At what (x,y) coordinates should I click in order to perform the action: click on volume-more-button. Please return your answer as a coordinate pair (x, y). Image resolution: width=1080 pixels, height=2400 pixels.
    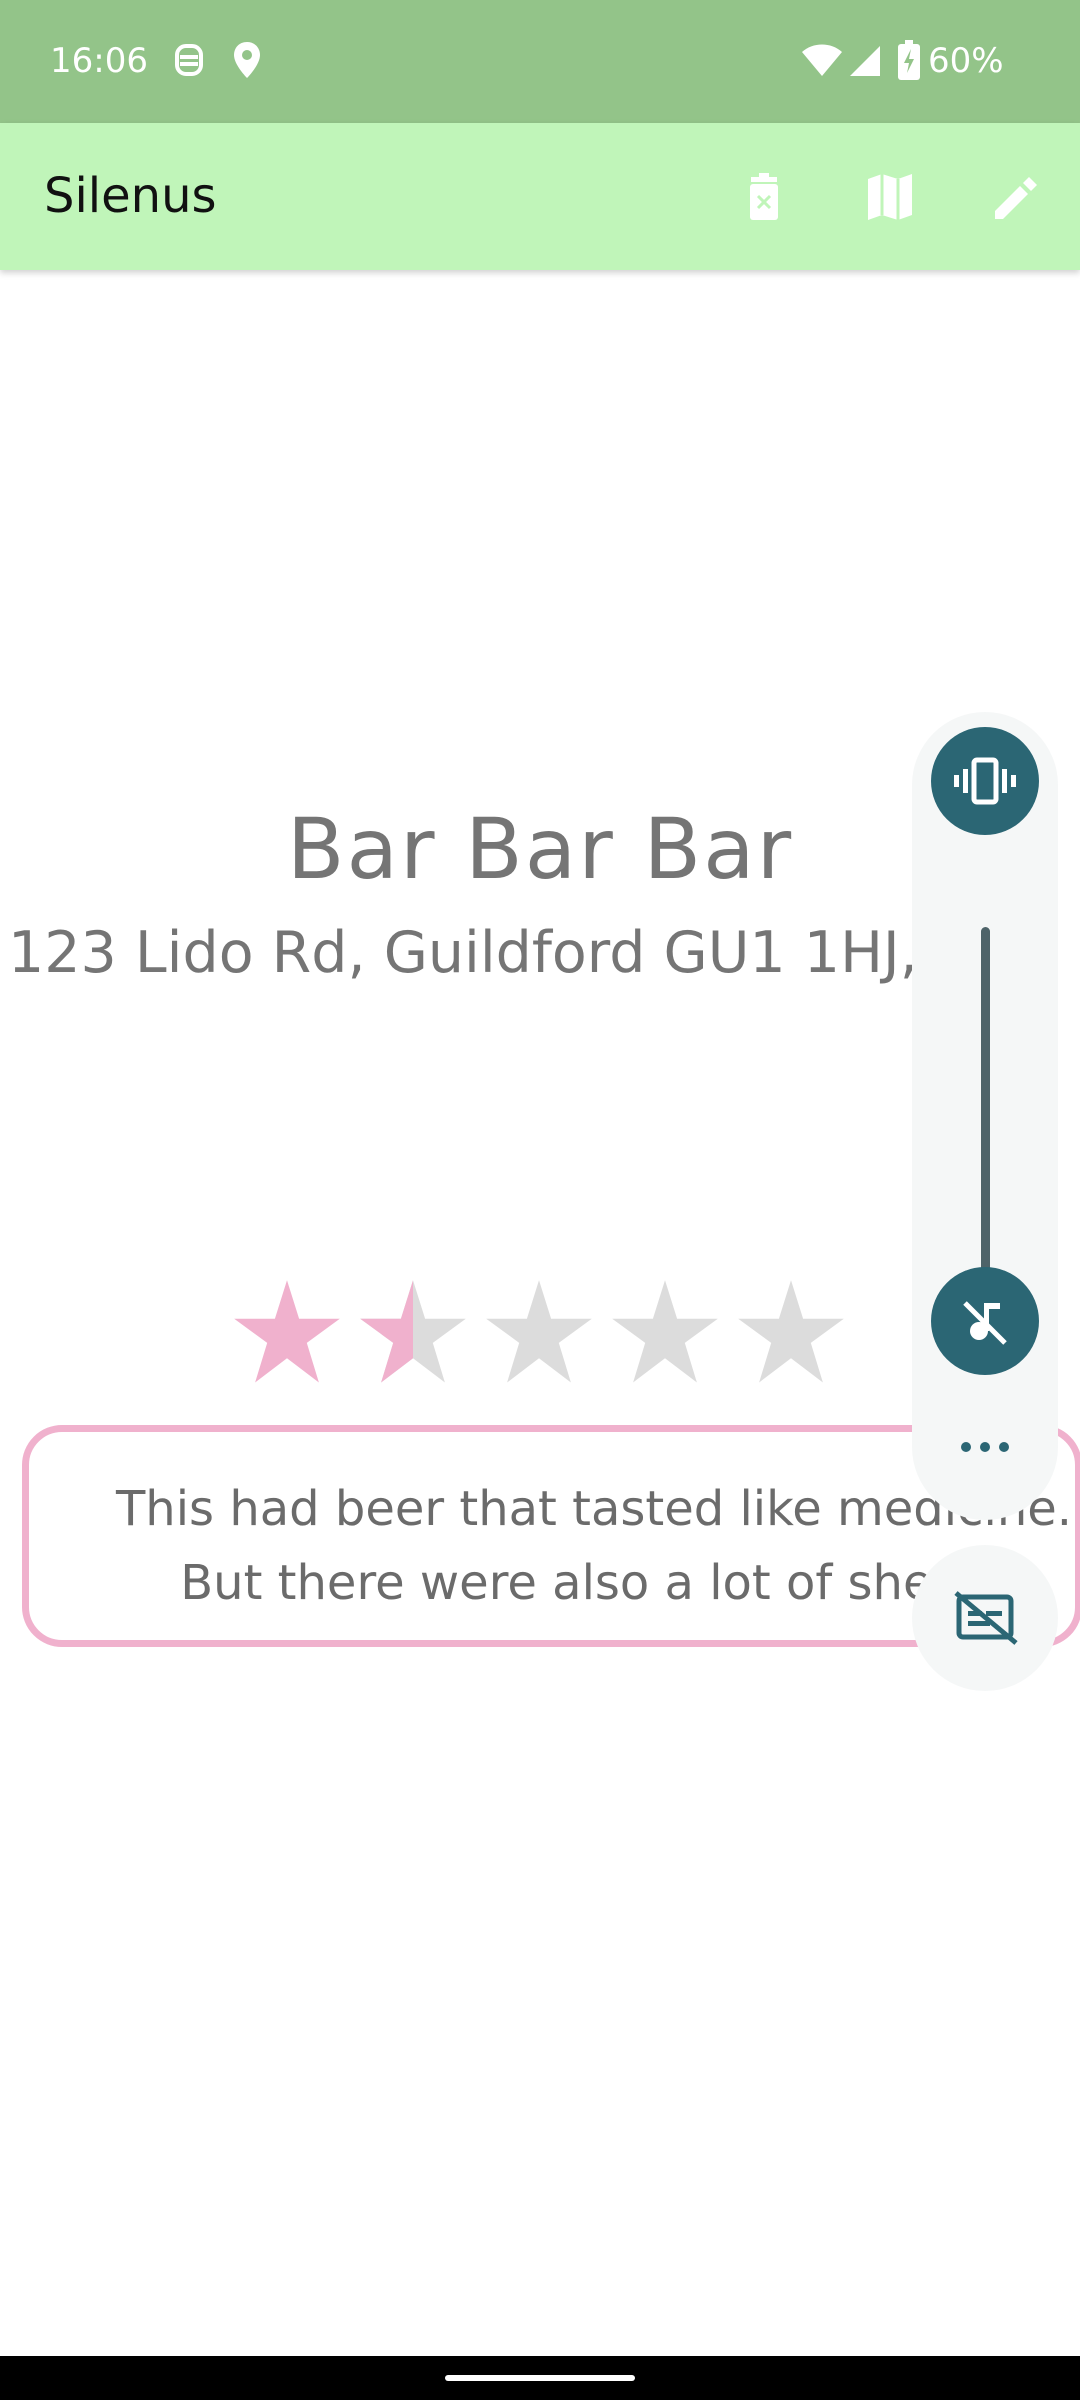
    Looking at the image, I should click on (985, 1447).